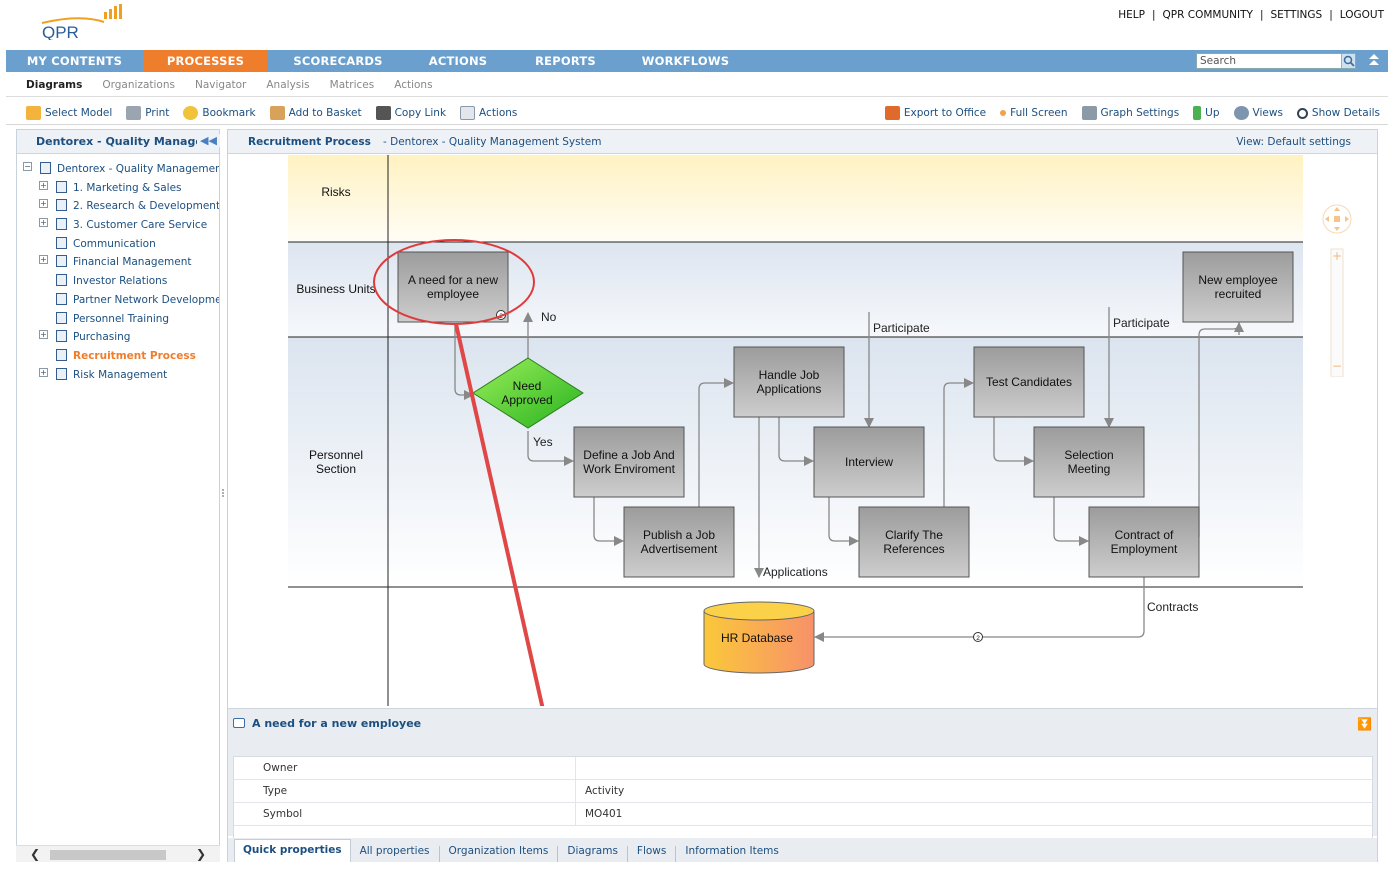 Image resolution: width=1394 pixels, height=877 pixels. Describe the element at coordinates (1197, 113) in the screenshot. I see `up-arrow-icon` at that location.